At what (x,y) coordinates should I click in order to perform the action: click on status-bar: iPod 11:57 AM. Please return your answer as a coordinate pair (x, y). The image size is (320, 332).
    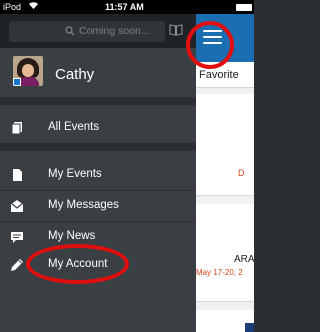
    Looking at the image, I should click on (127, 7).